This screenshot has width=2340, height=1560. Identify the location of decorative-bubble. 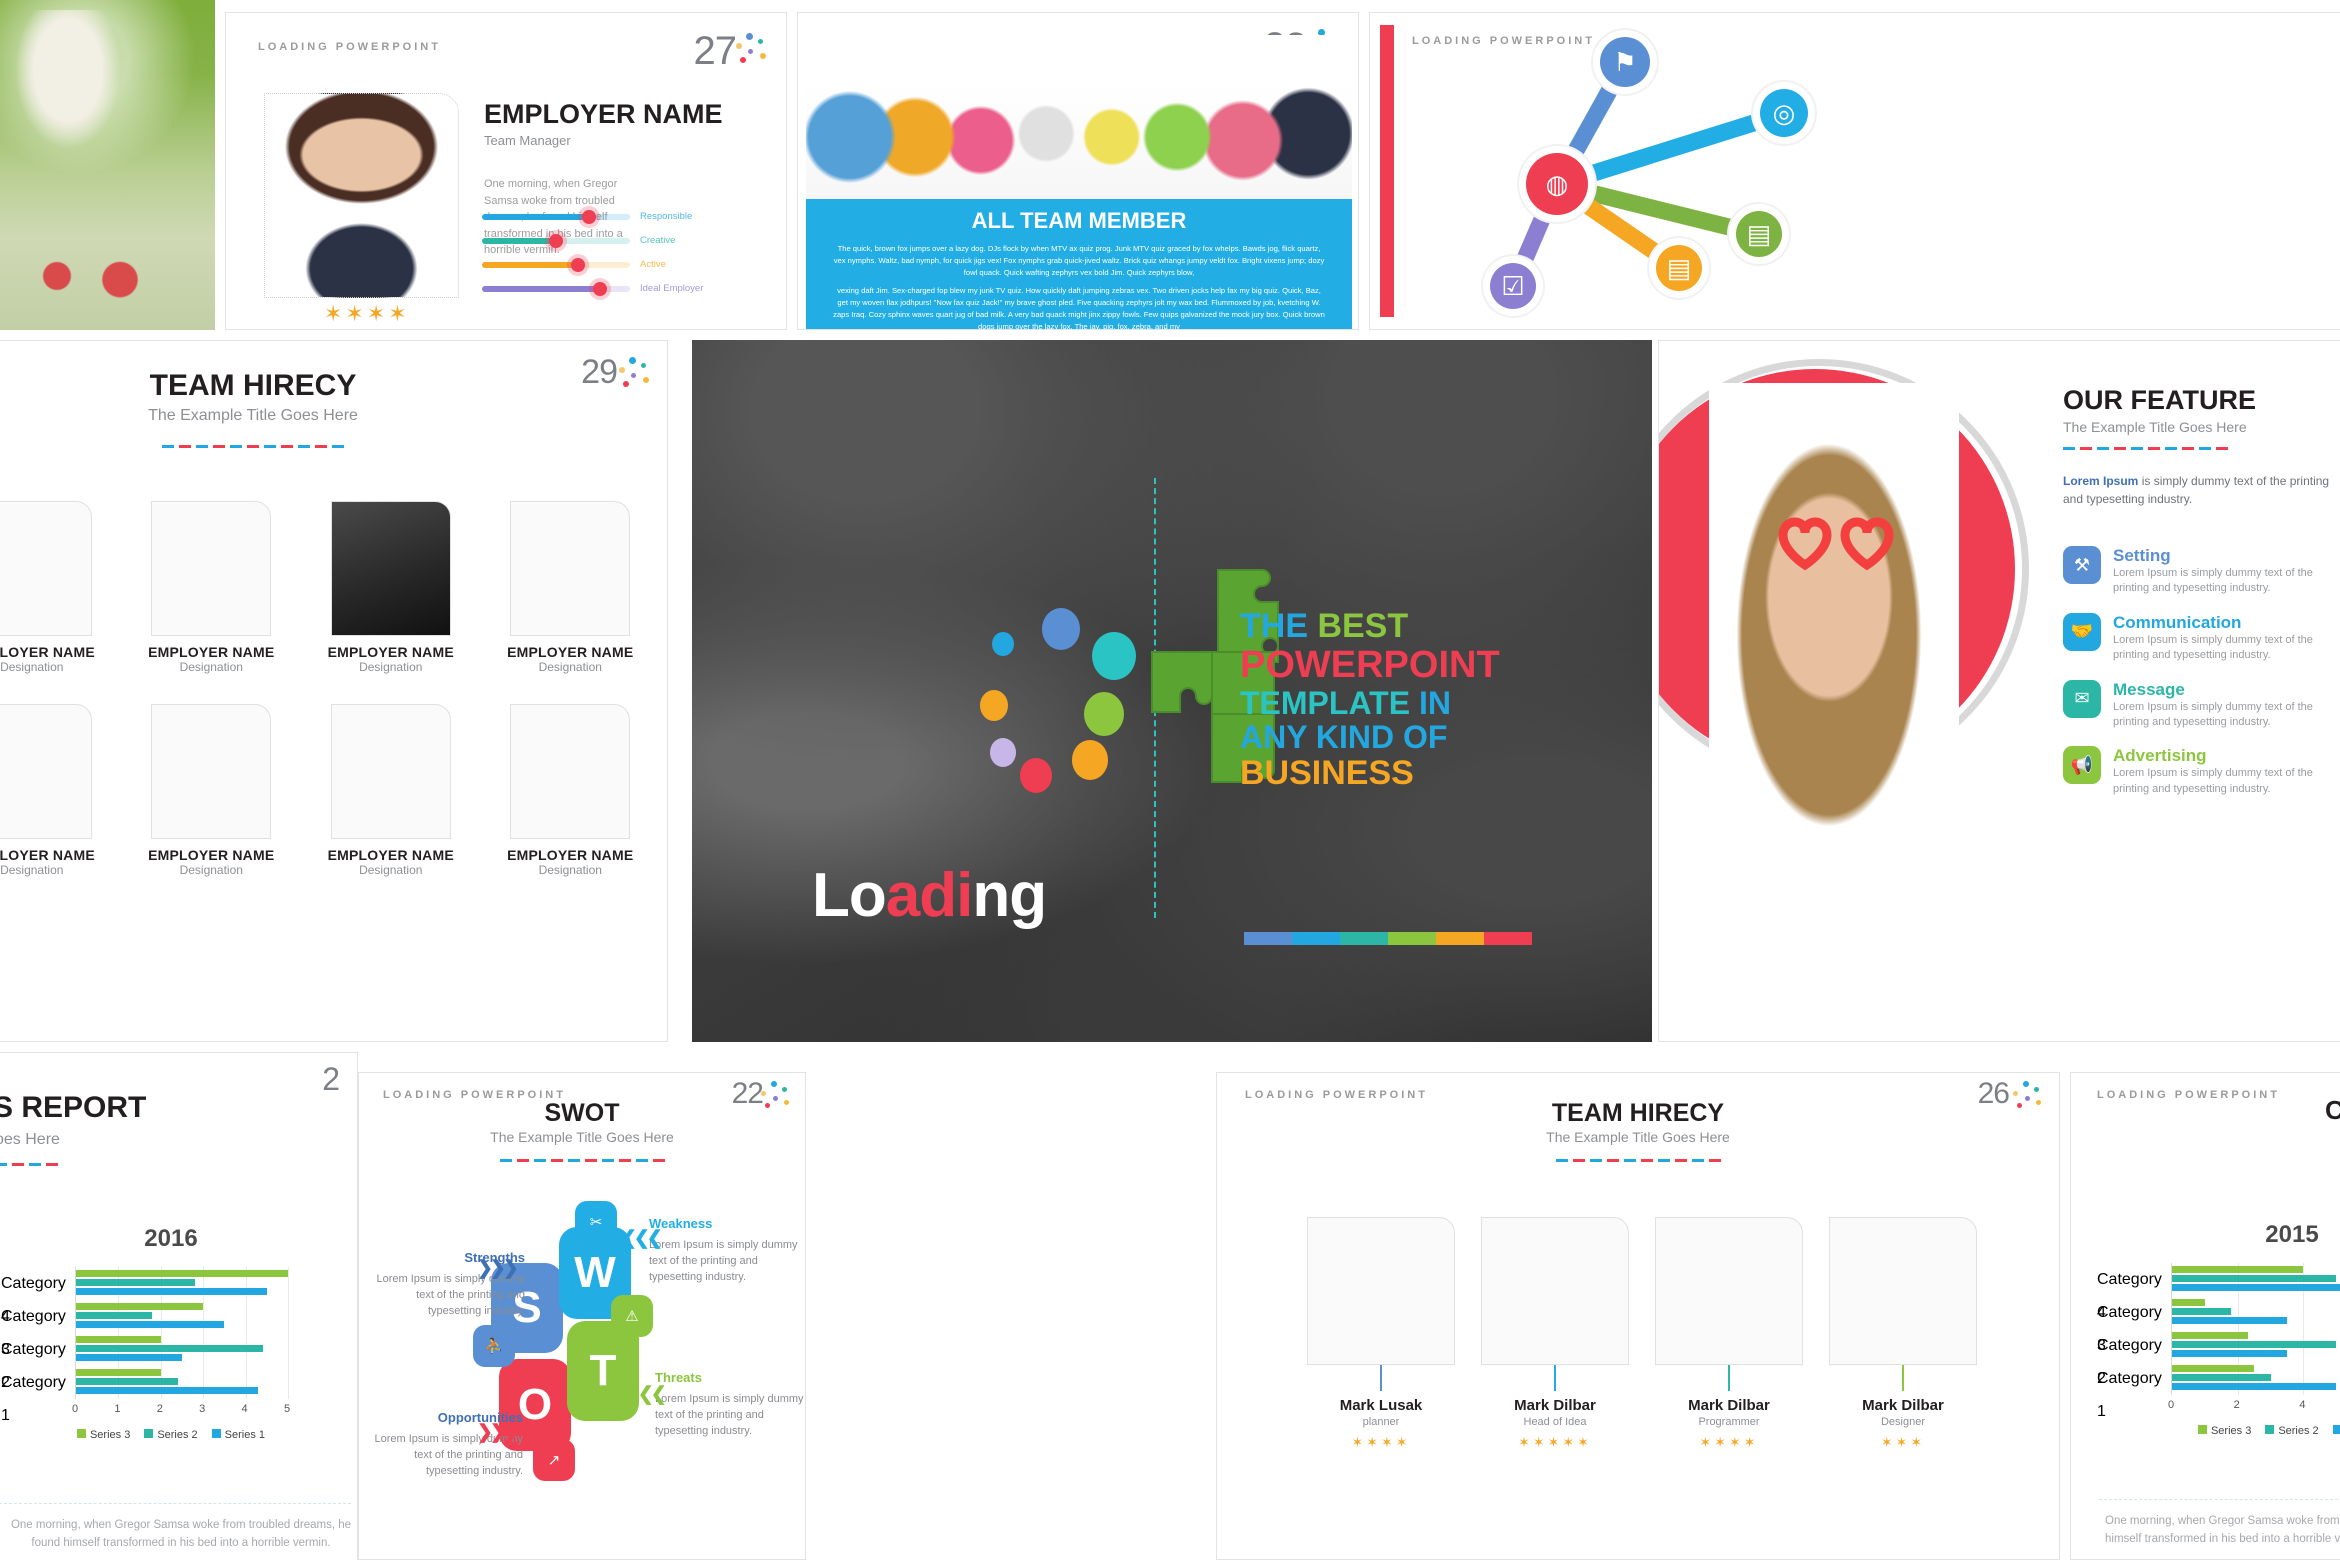
(1003, 644).